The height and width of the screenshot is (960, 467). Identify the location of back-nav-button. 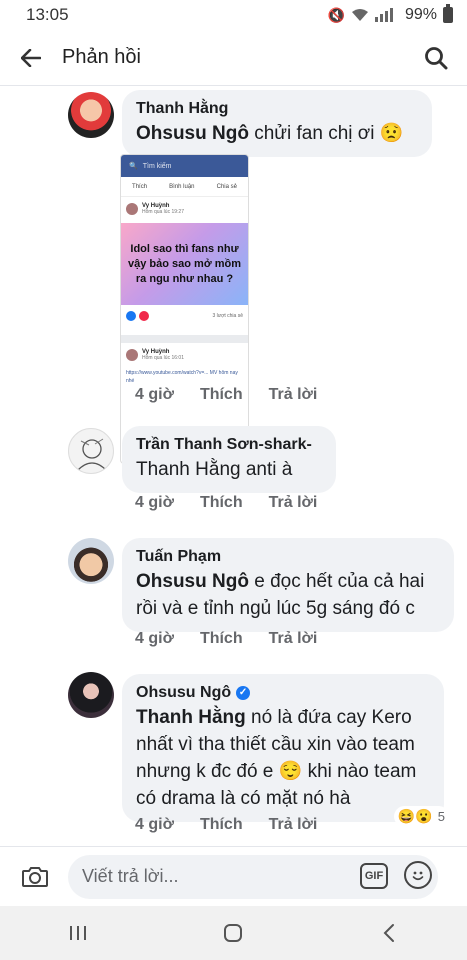
(389, 933).